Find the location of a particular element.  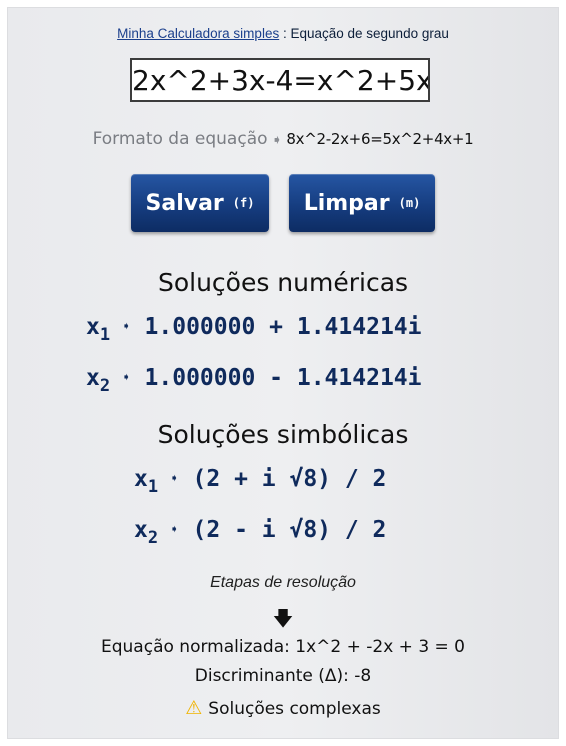

save-button: Salvar (f) is located at coordinates (200, 203).